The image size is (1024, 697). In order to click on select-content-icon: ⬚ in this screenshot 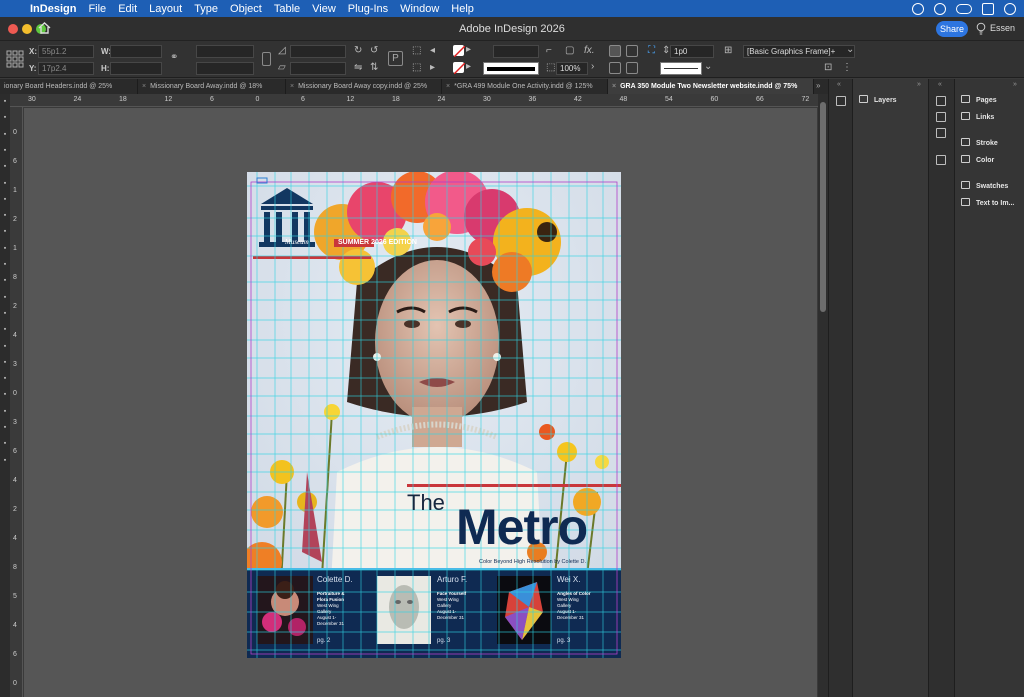, I will do `click(416, 68)`.